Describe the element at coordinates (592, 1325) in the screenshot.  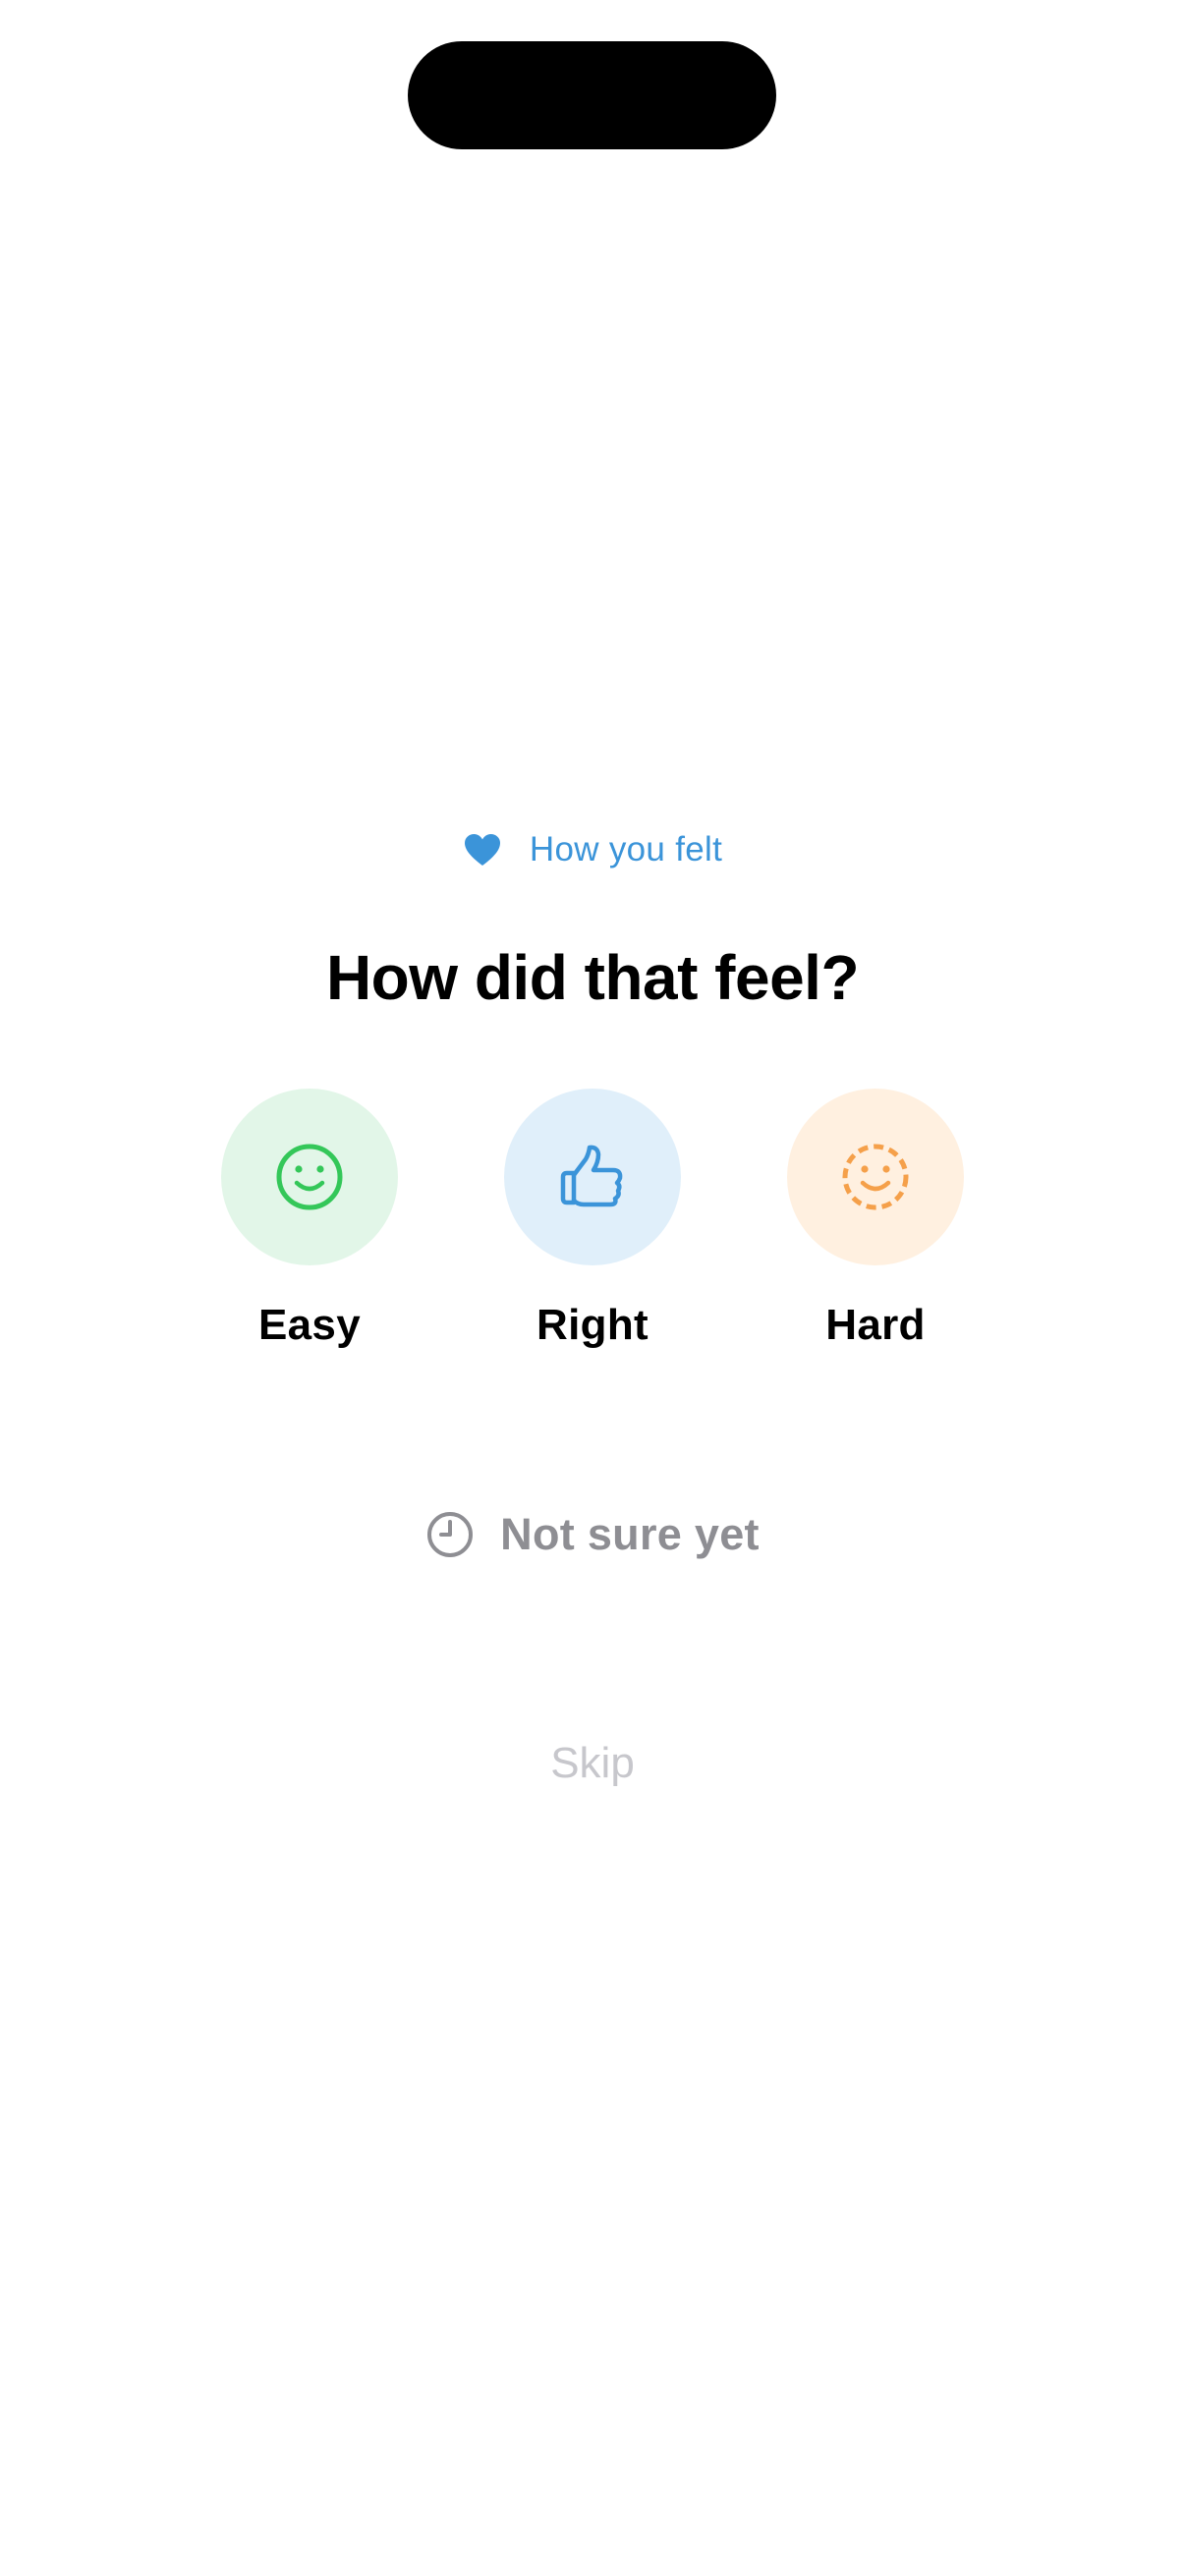
I see `right-option-label: Right` at that location.